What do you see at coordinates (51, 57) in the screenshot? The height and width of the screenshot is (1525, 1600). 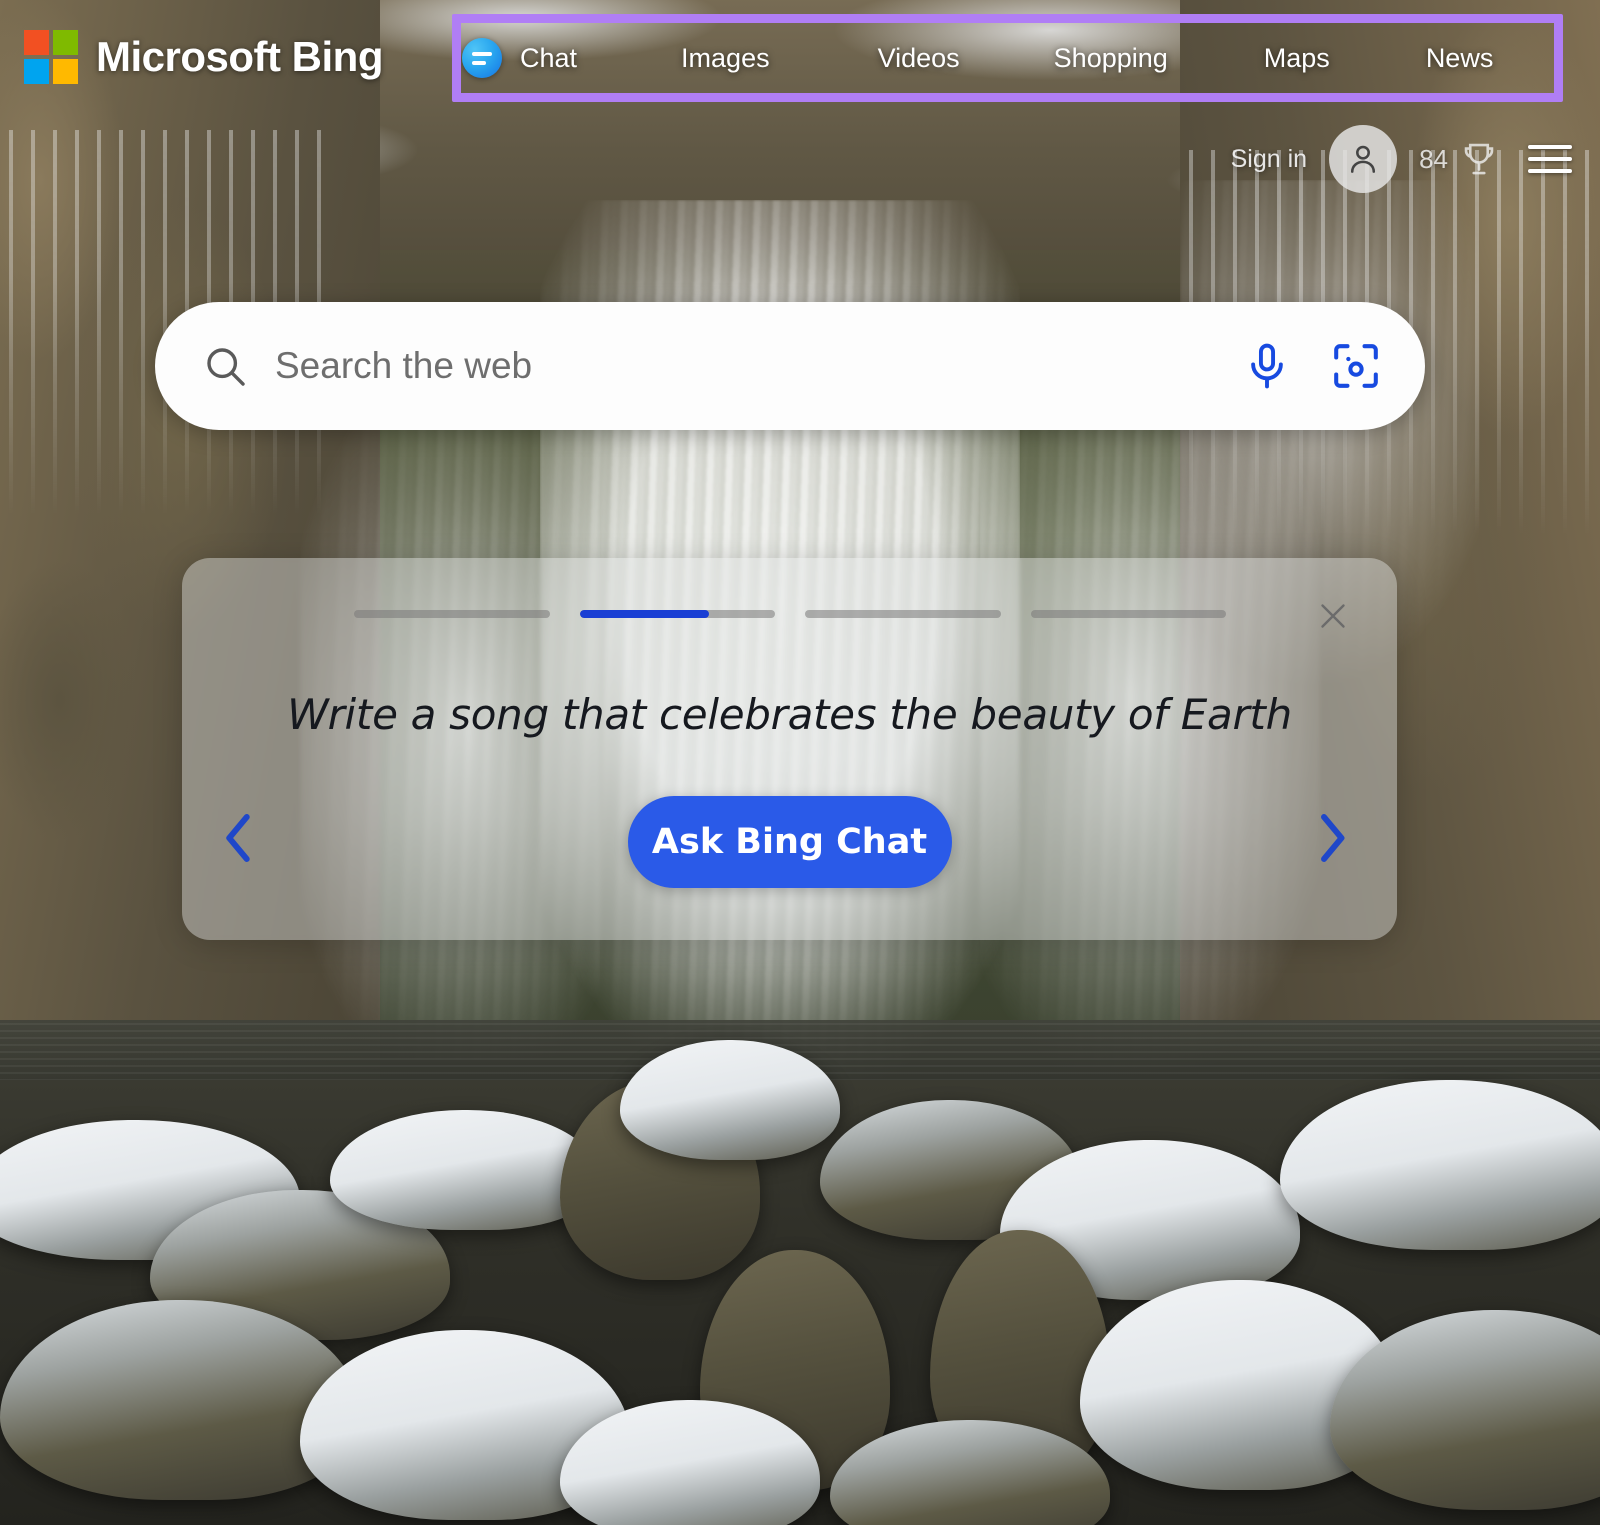 I see `microsoft-logo-icon` at bounding box center [51, 57].